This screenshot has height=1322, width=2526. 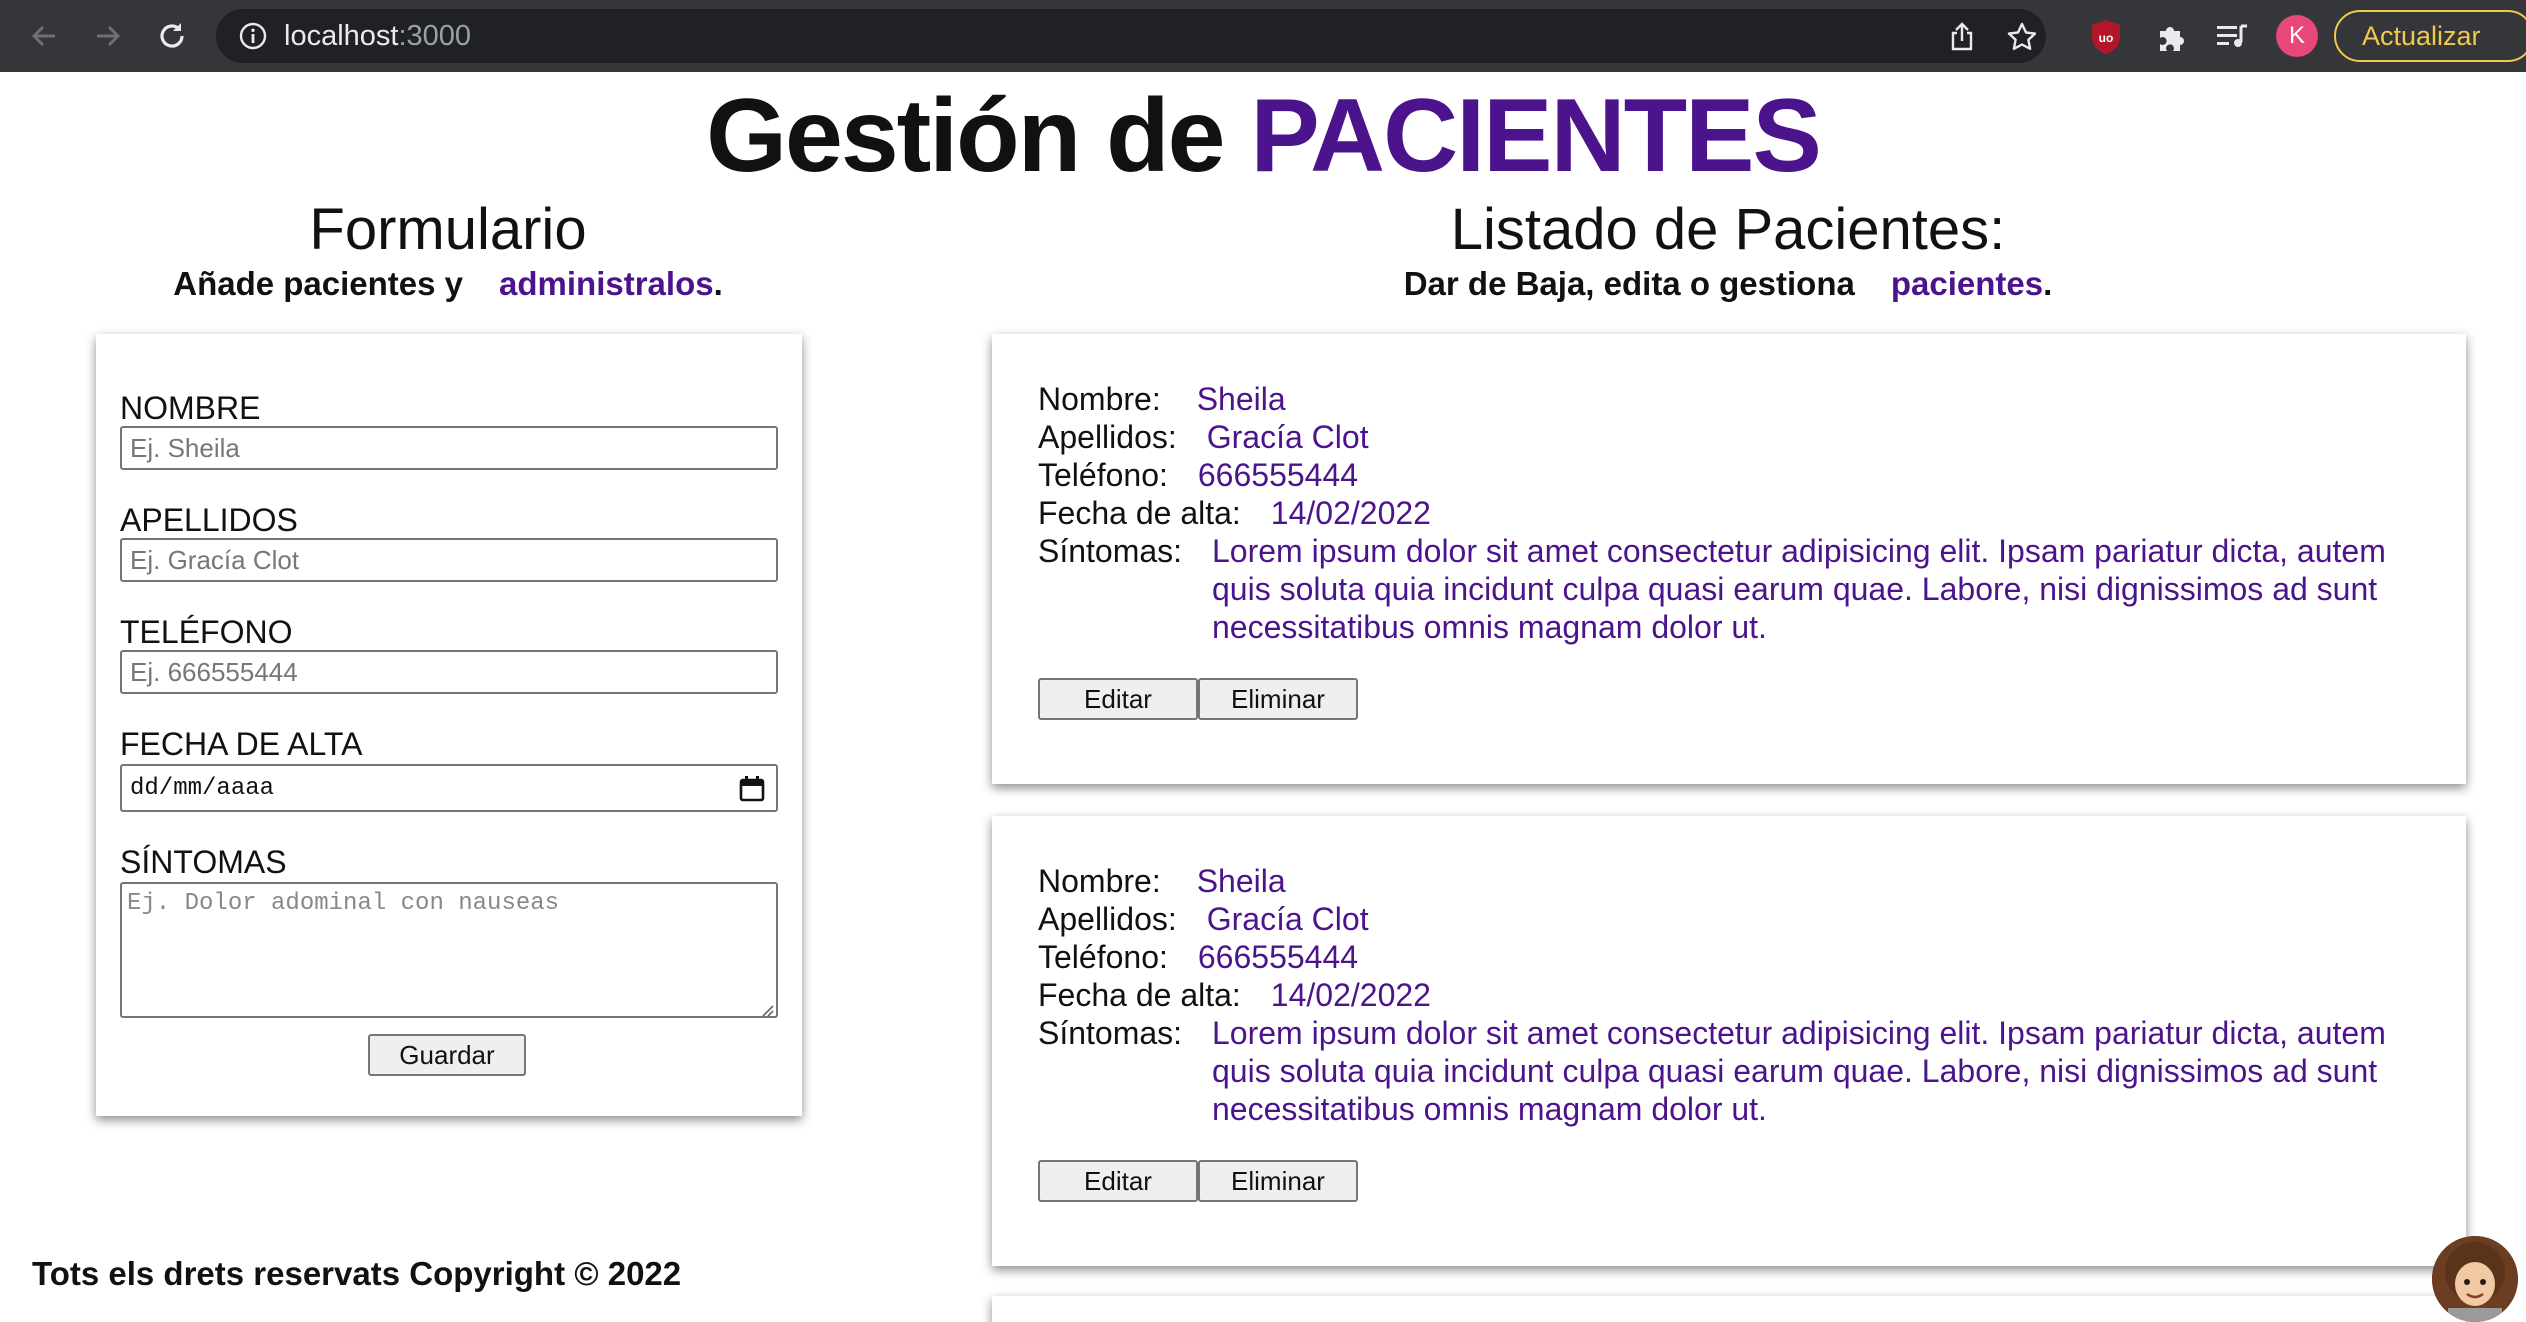 What do you see at coordinates (606, 283) in the screenshot?
I see `form-subtitle-accent: administralos` at bounding box center [606, 283].